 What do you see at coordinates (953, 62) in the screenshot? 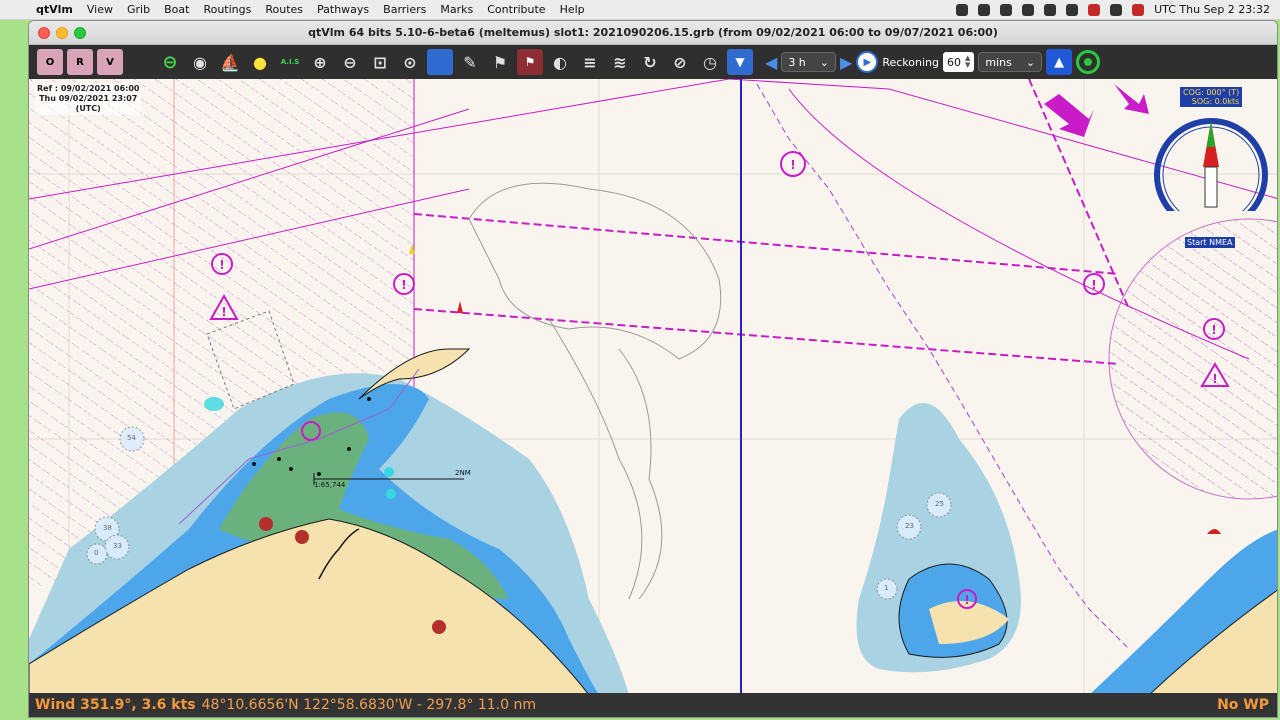
I see `reckoning-value: 60` at bounding box center [953, 62].